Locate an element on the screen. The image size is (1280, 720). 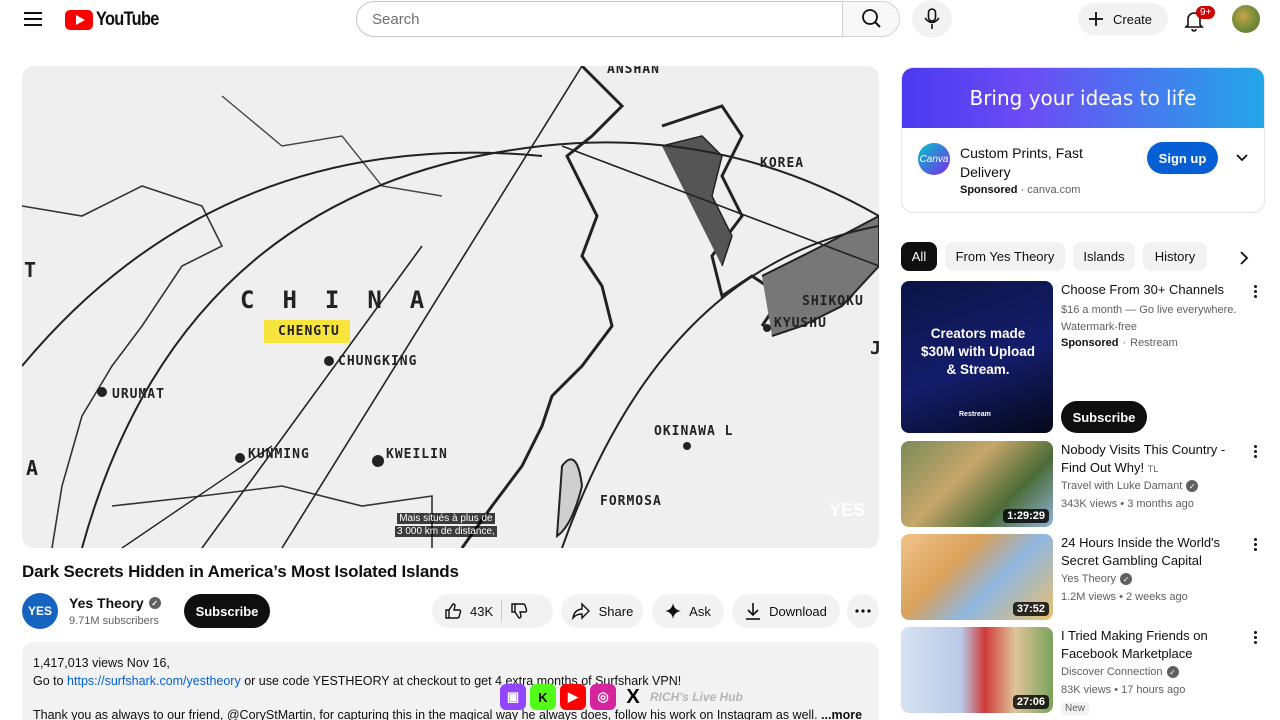
notifications-badge: 9+ is located at coordinates (1206, 12).